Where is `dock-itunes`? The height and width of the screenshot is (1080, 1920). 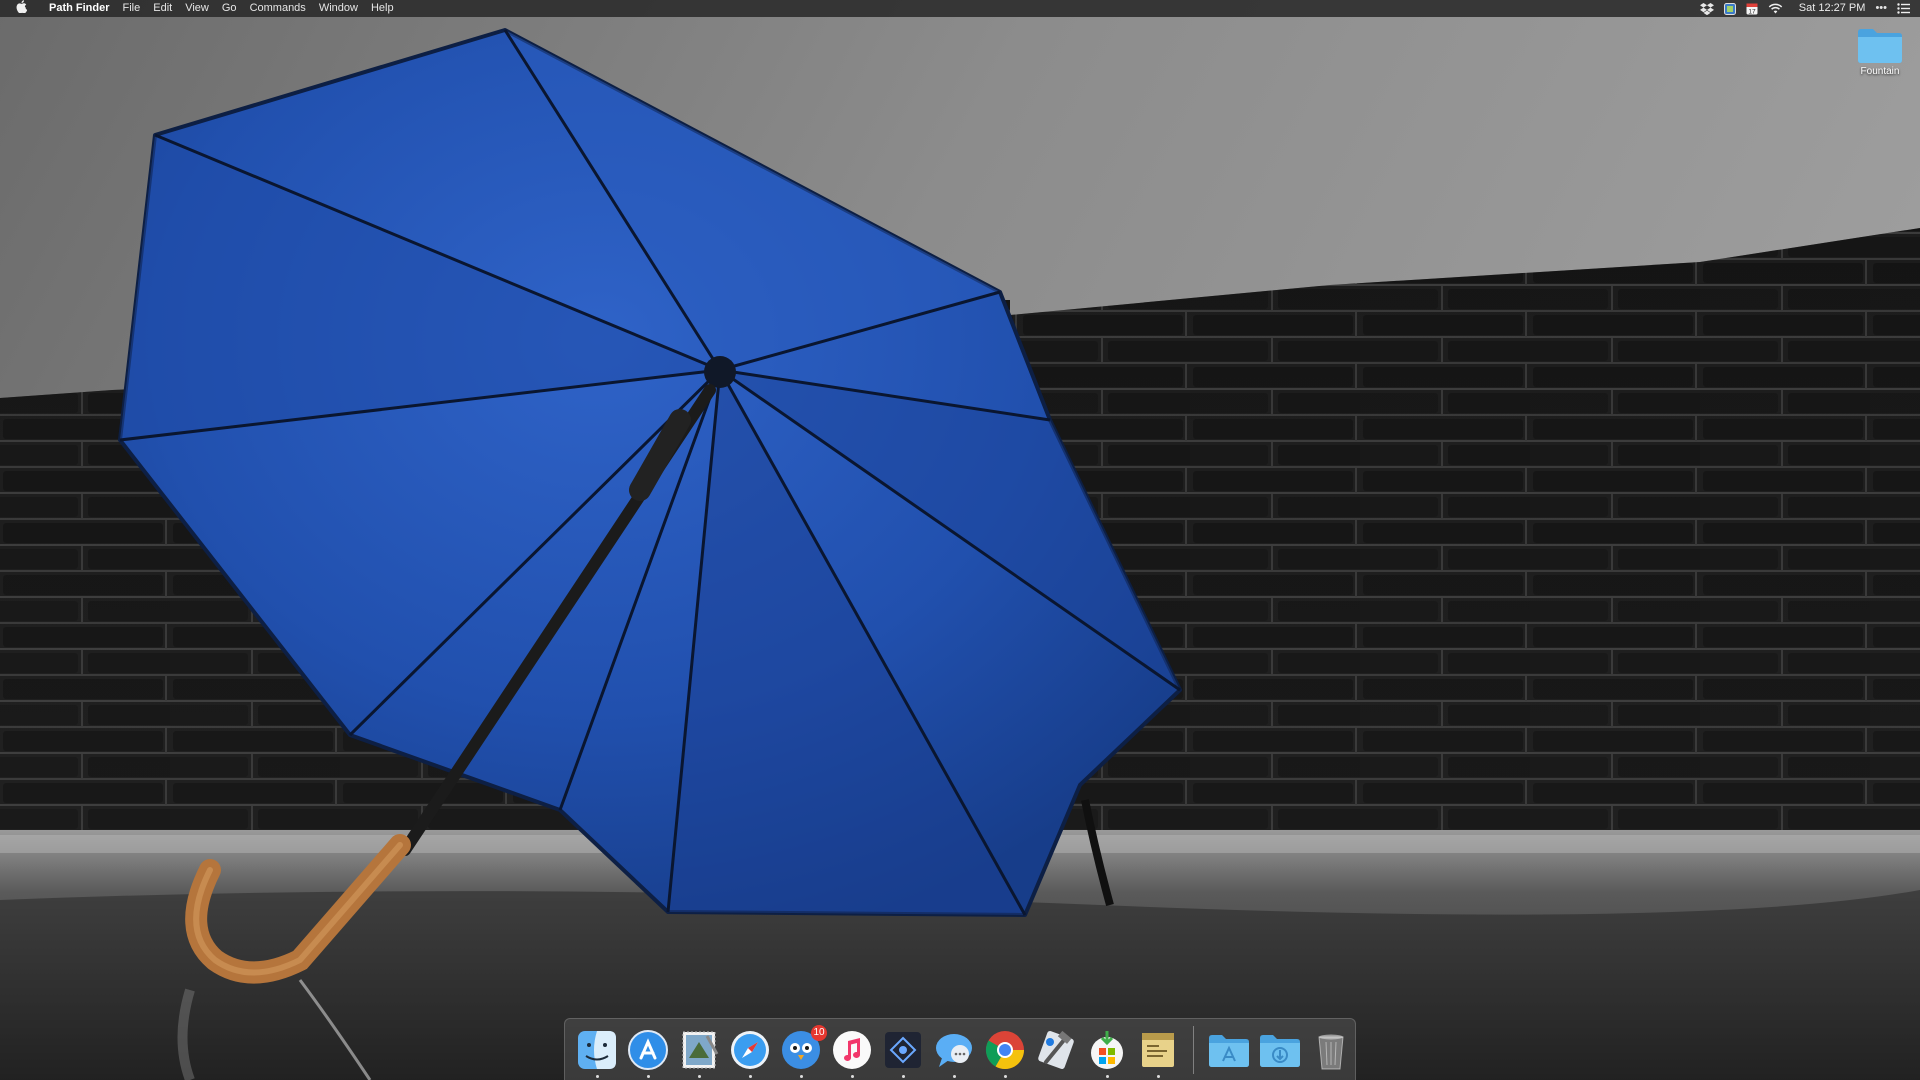
dock-itunes is located at coordinates (852, 1053).